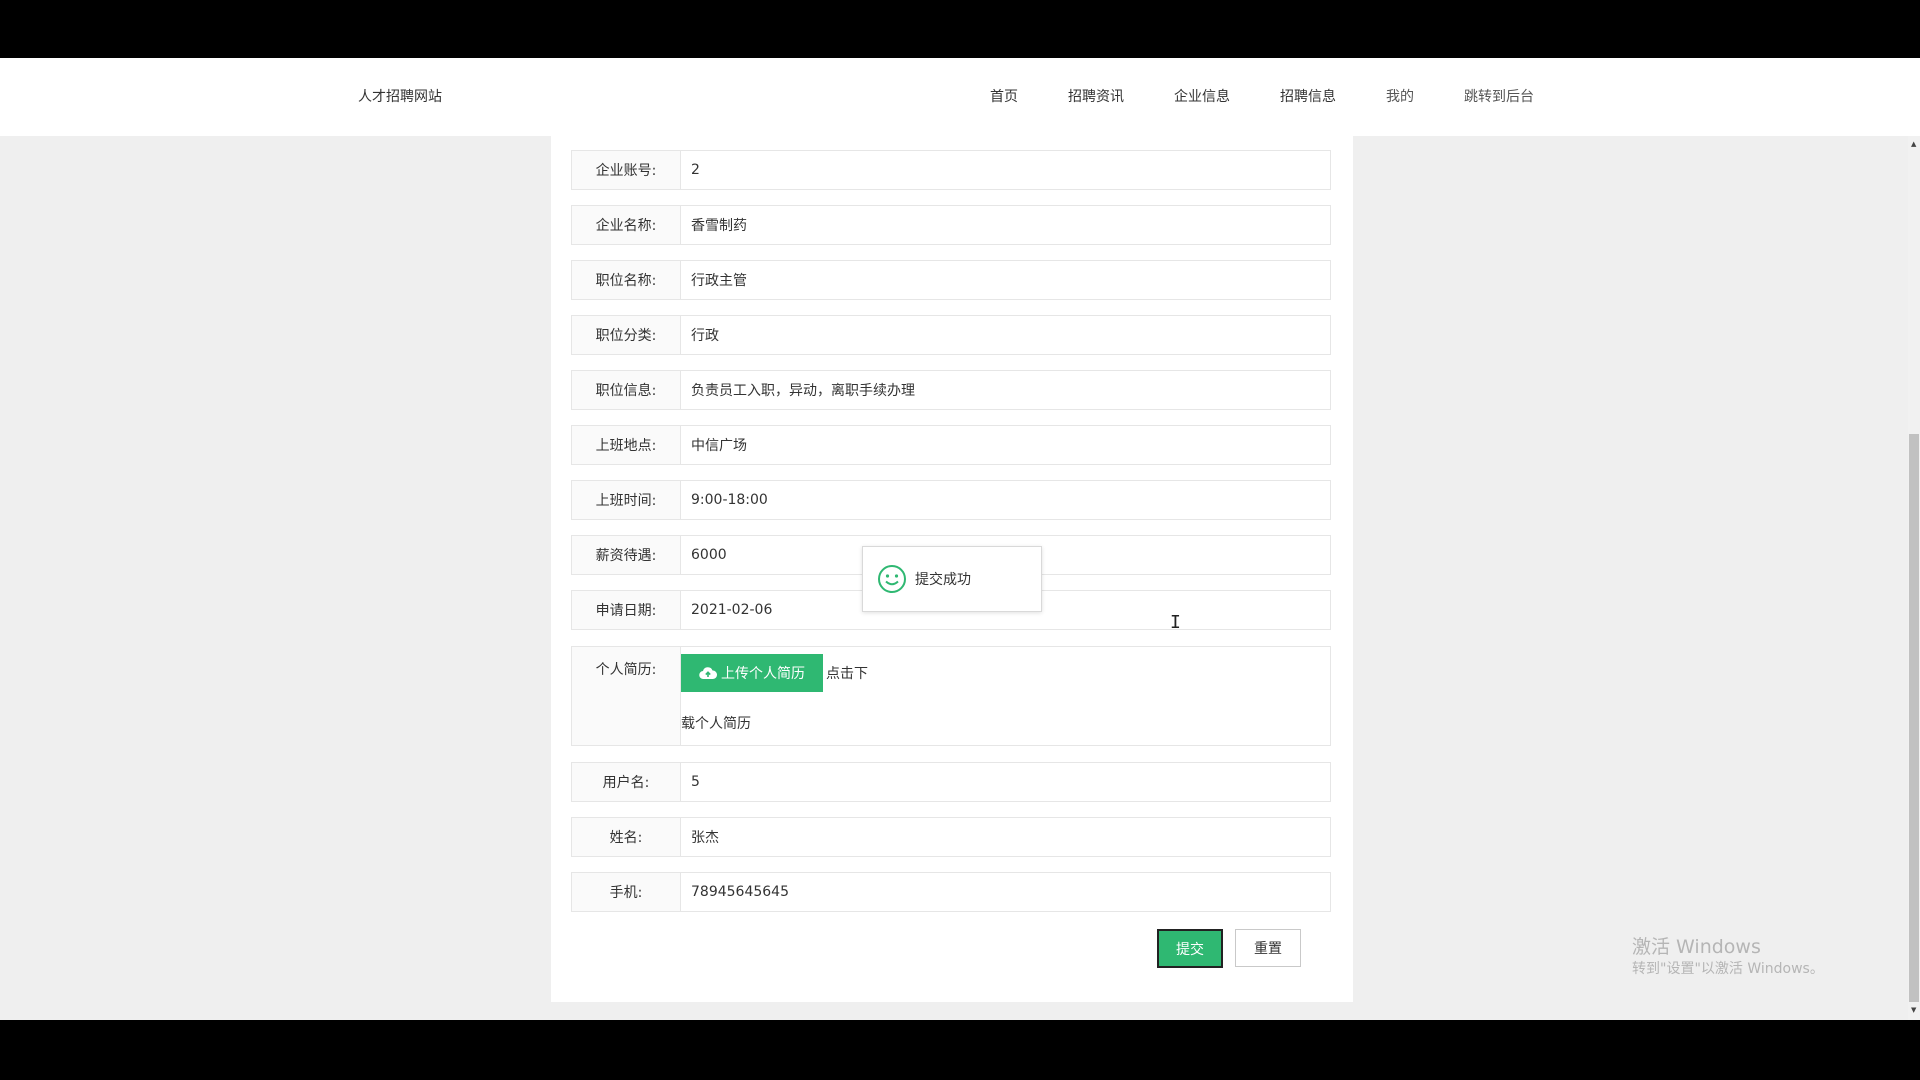  I want to click on nav-menu: 首页 招聘资讯 企业信息 招聘信息 我的 跳转到后台, so click(1262, 96).